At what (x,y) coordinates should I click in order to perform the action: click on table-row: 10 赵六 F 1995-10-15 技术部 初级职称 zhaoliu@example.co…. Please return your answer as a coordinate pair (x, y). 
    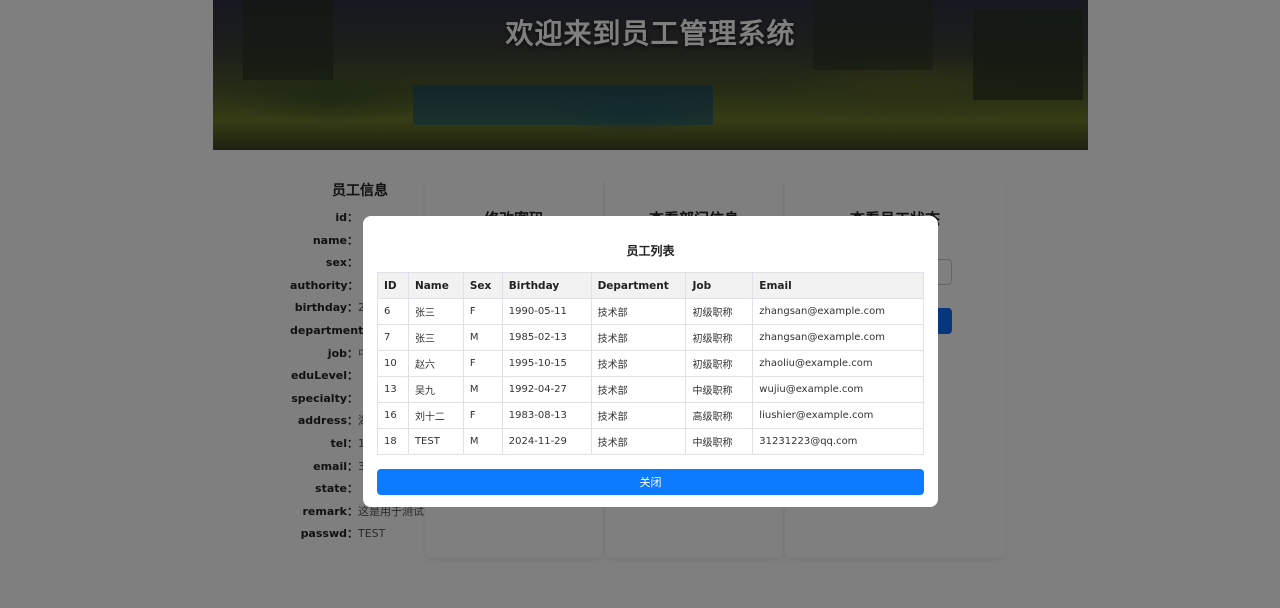
    Looking at the image, I should click on (650, 363).